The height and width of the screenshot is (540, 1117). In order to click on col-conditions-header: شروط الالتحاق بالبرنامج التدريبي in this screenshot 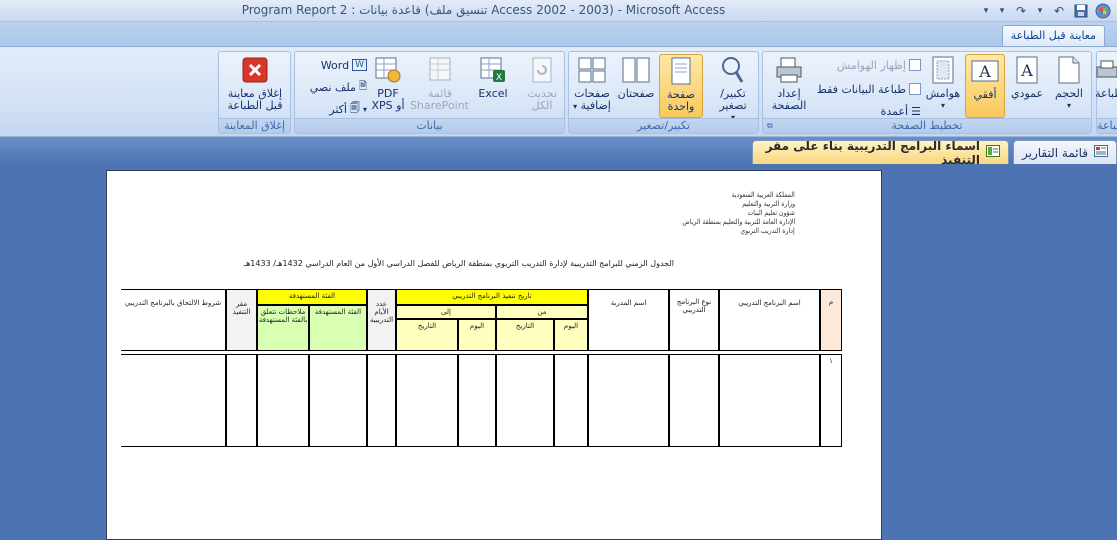, I will do `click(173, 320)`.